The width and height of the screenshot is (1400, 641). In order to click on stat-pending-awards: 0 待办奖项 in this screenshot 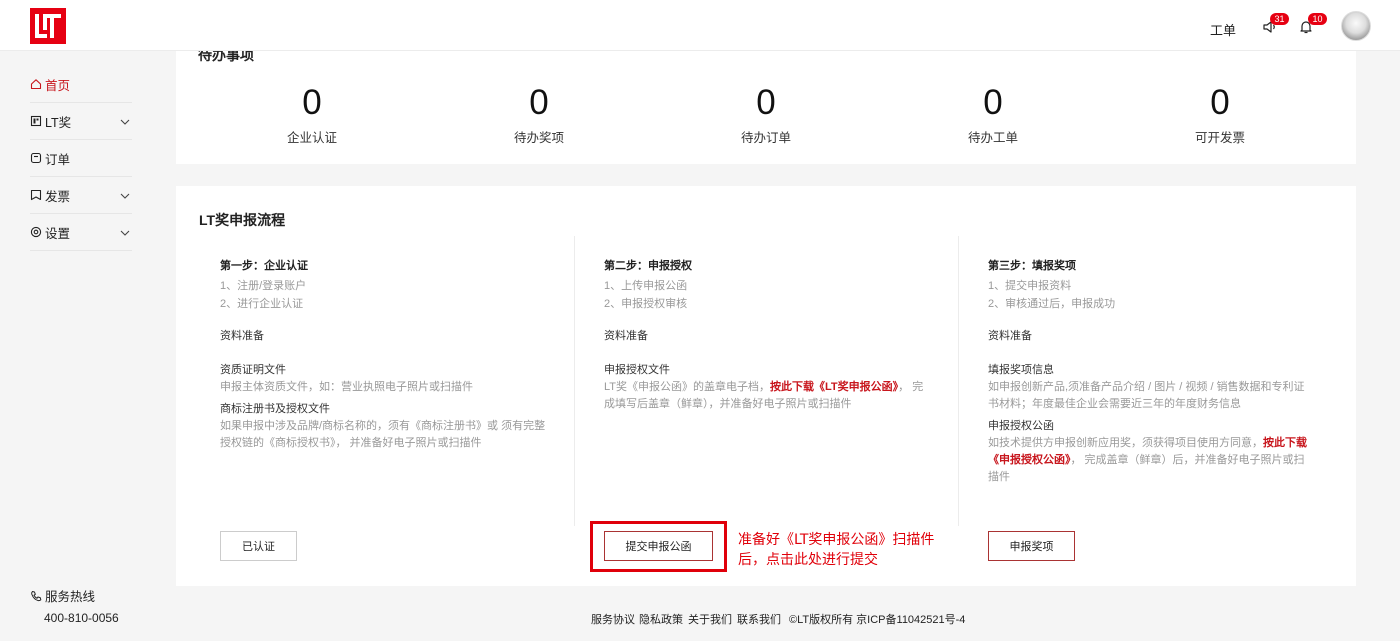, I will do `click(539, 115)`.